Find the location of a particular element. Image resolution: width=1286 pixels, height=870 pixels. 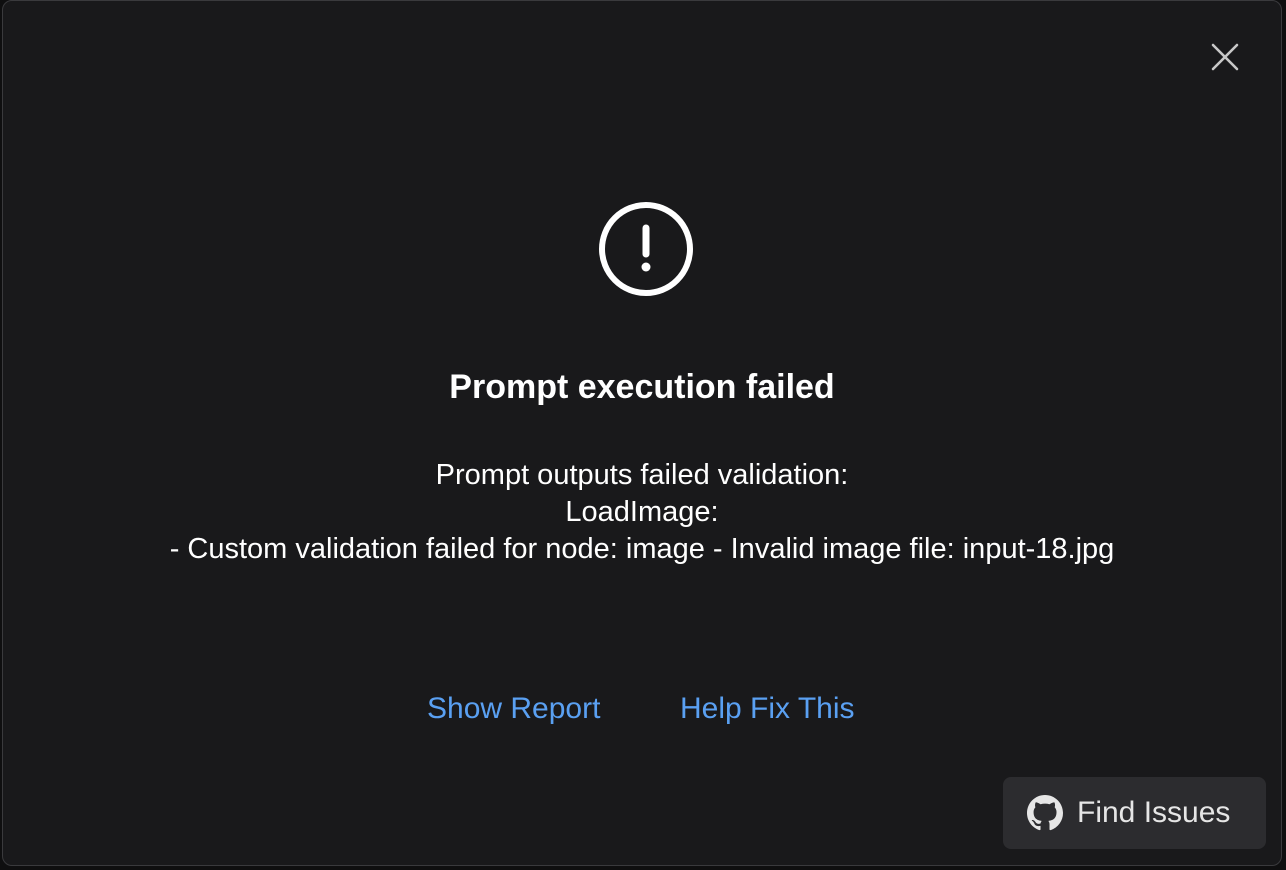

show-report-link: Show Report is located at coordinates (513, 709).